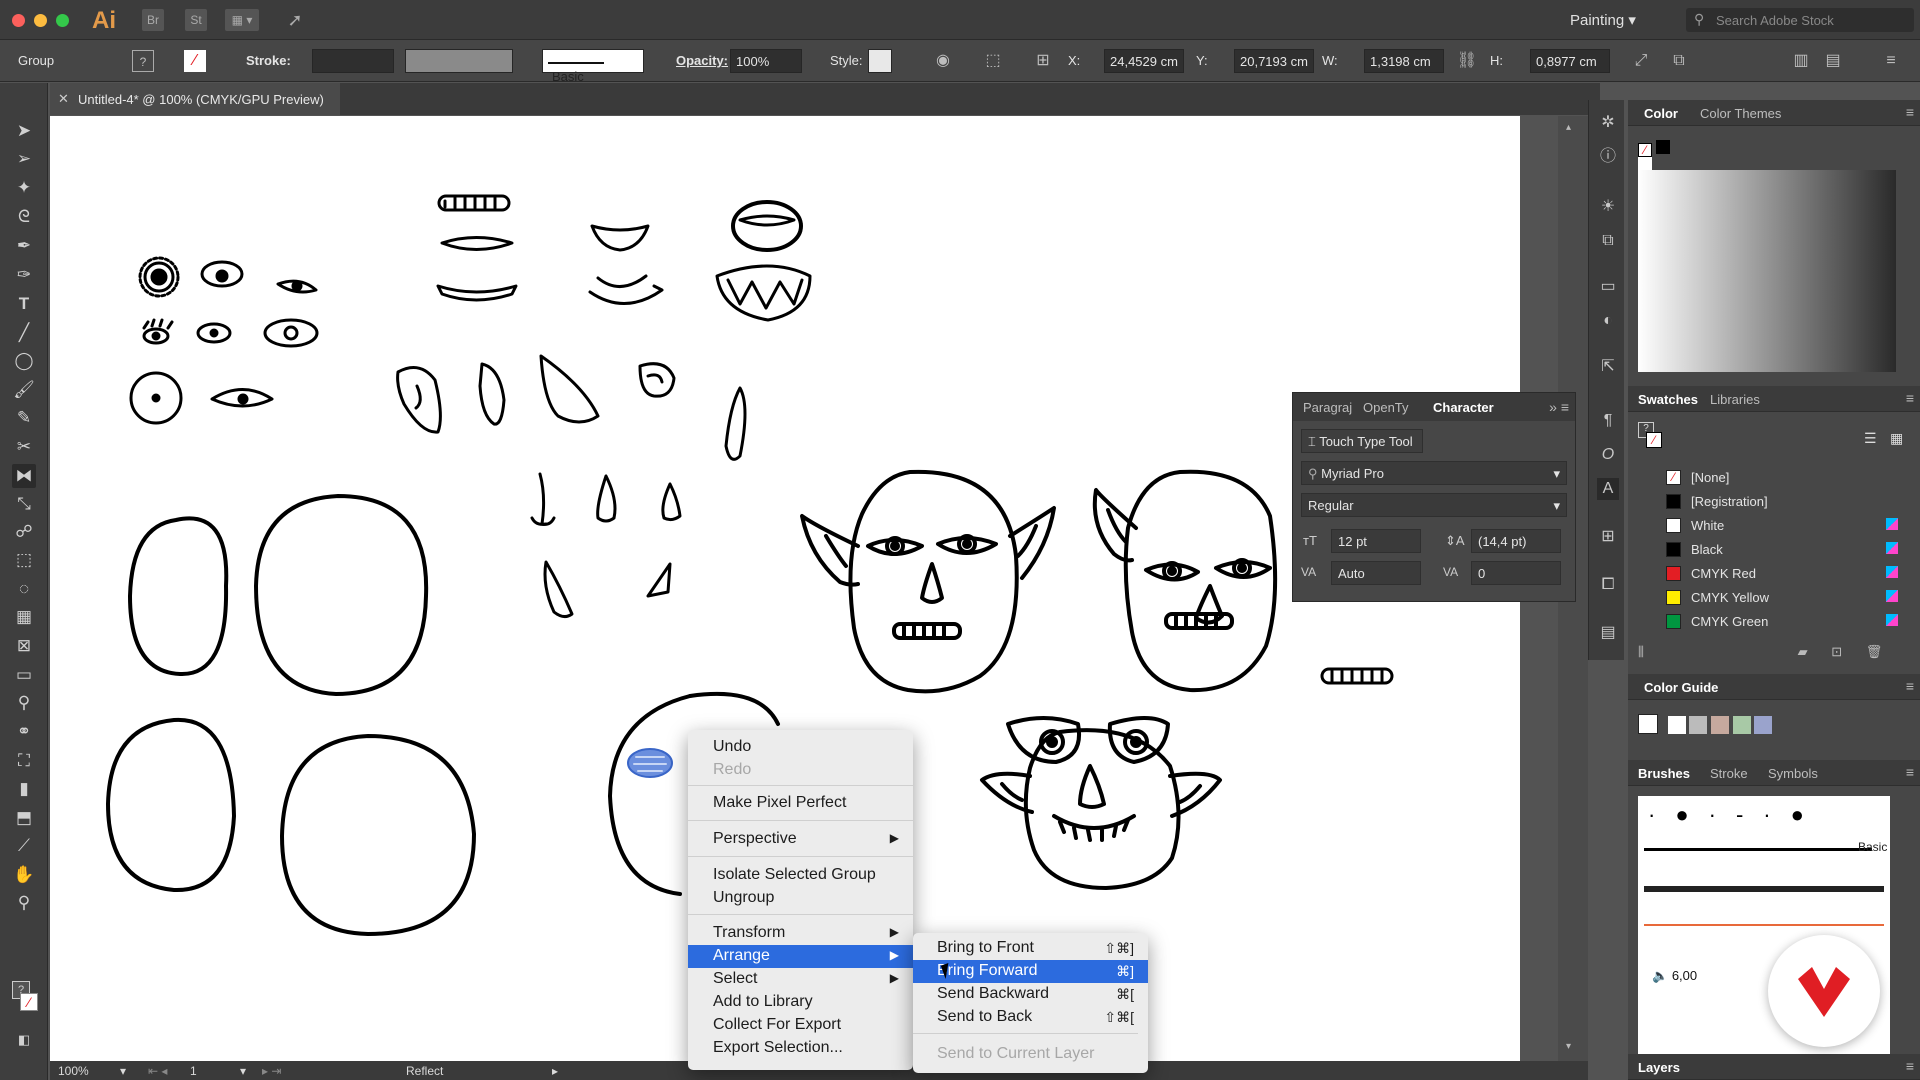 Image resolution: width=1920 pixels, height=1080 pixels. I want to click on swatch-none: ⁄ [None], so click(1786, 478).